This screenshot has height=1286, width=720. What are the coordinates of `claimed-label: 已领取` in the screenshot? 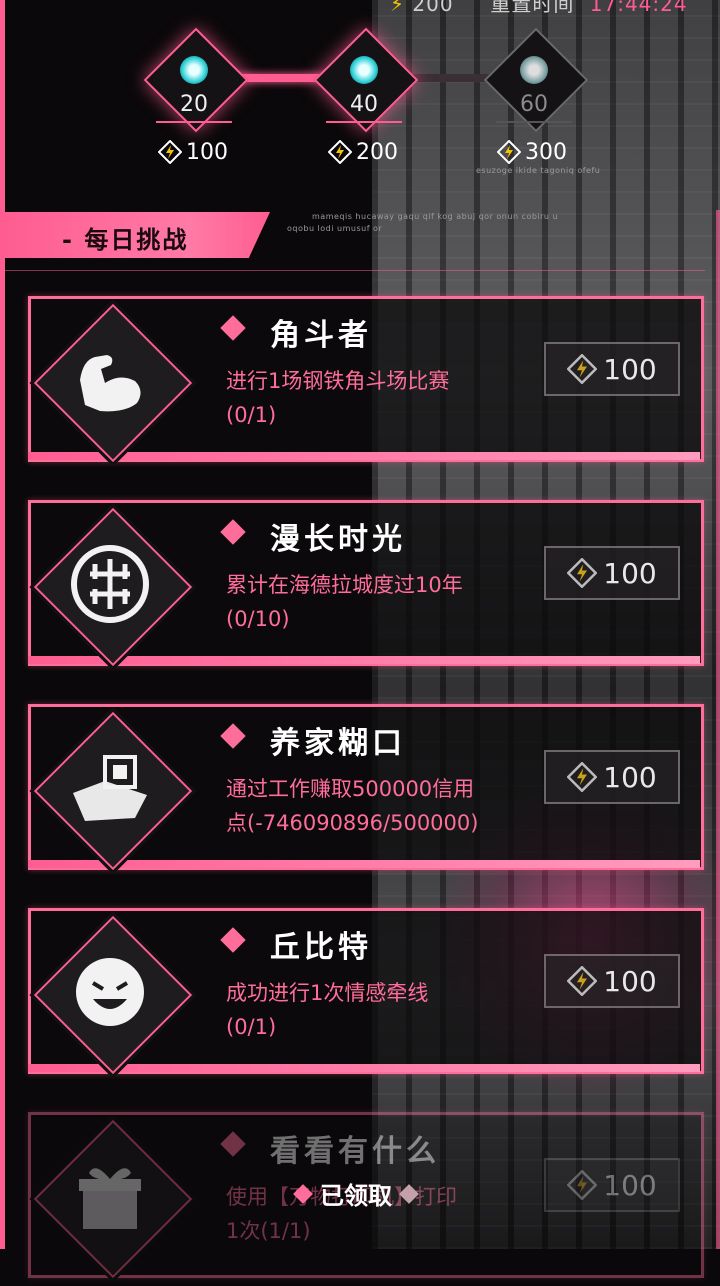 It's located at (356, 1196).